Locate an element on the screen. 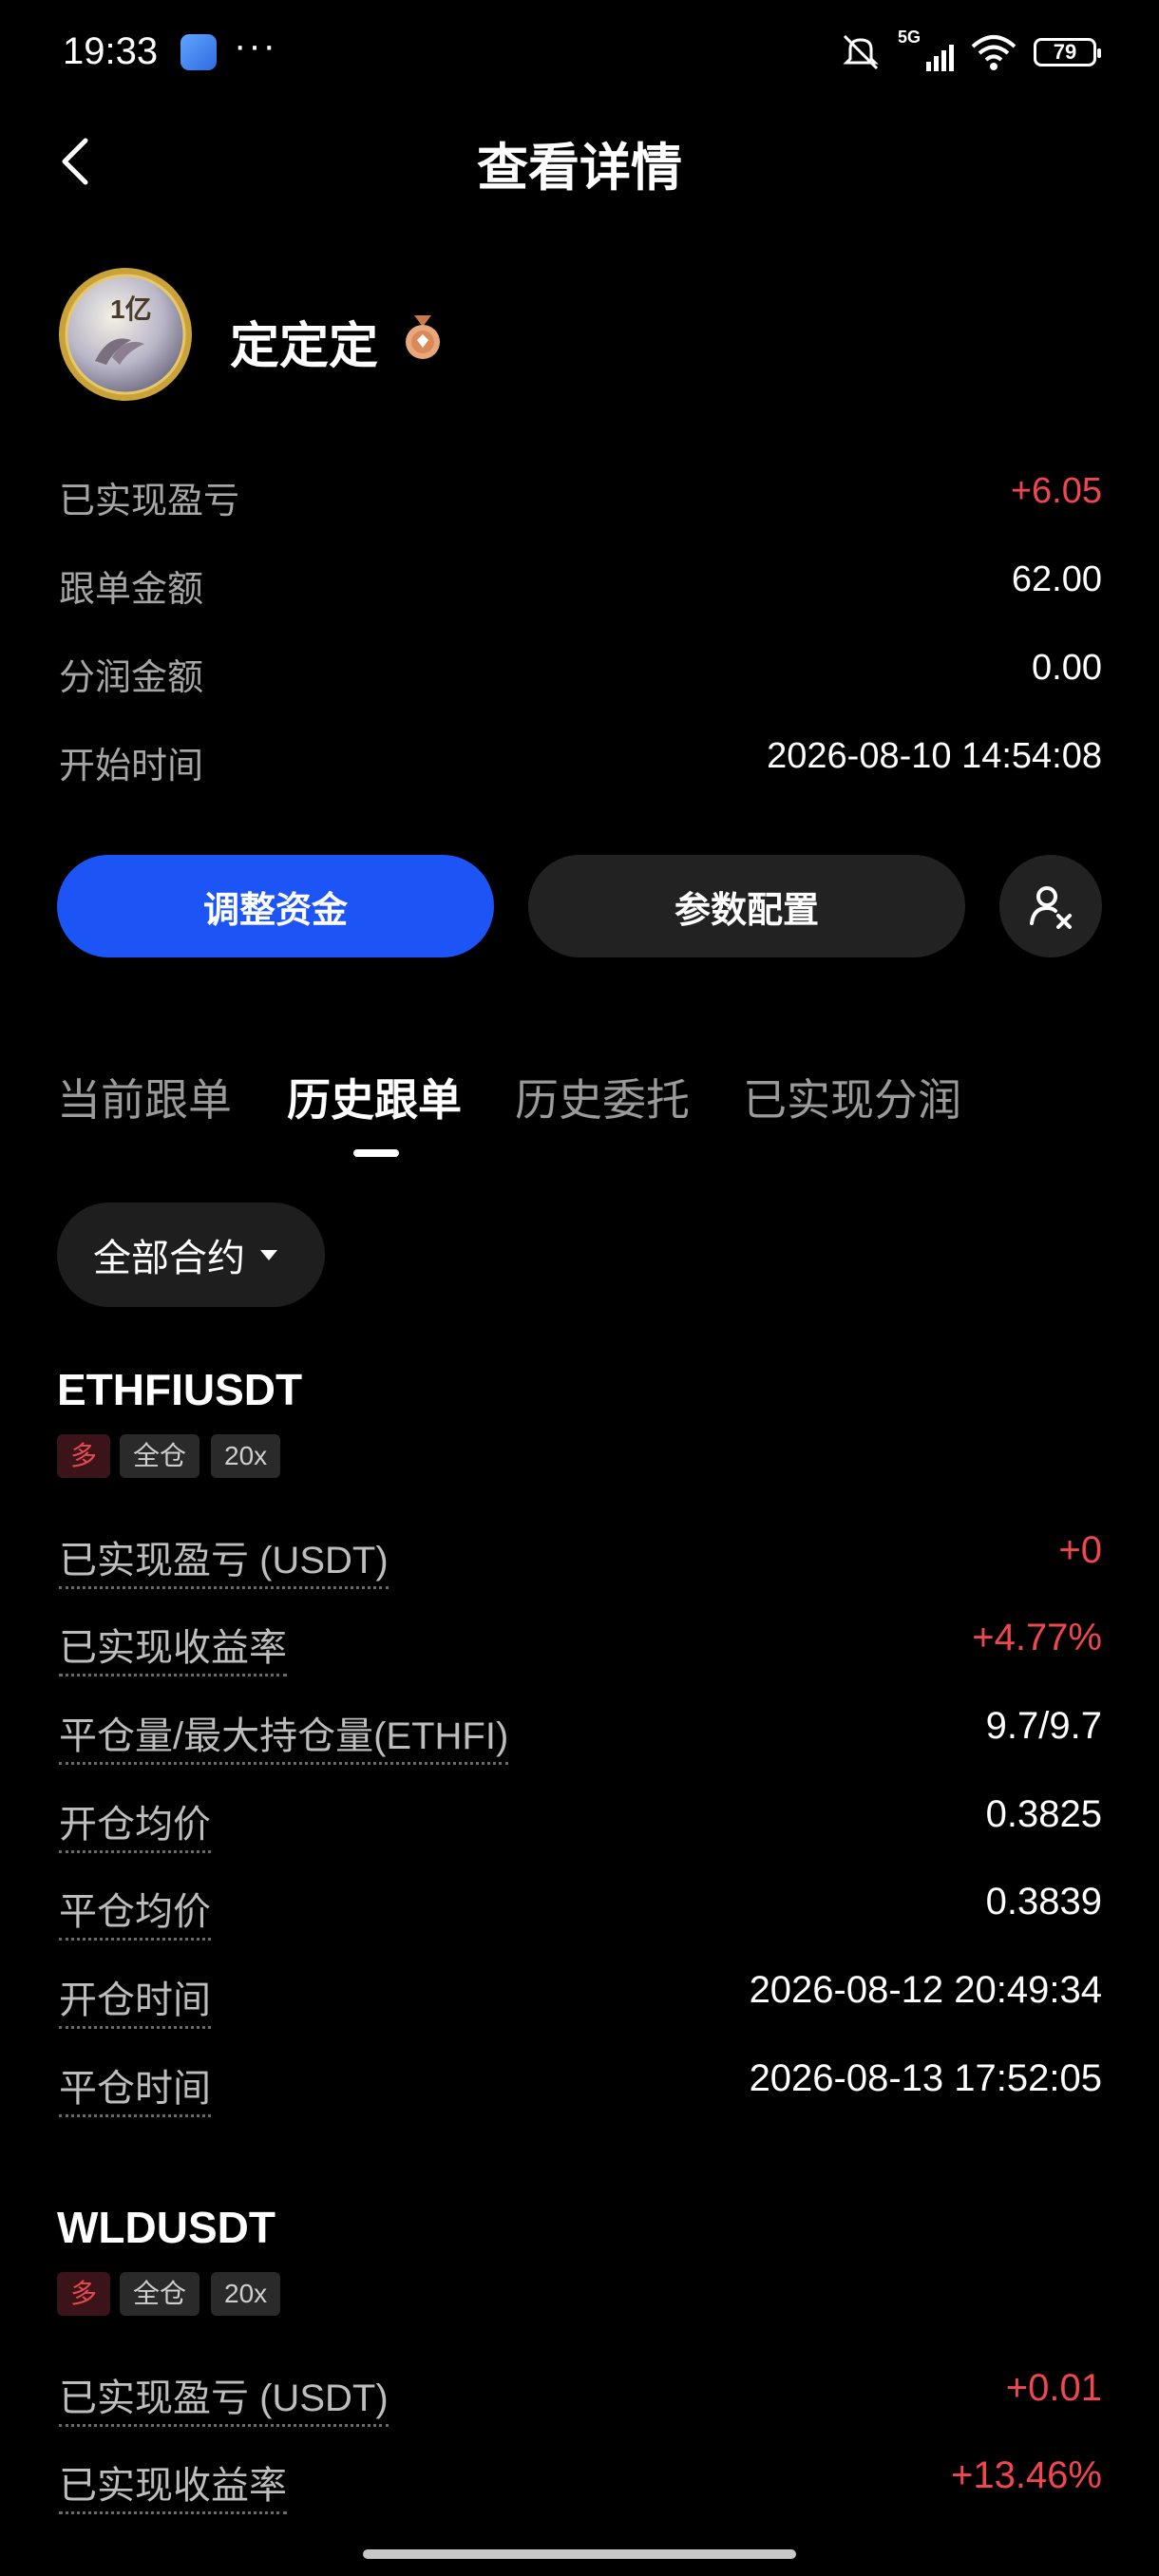  close-max-position-value: 9.7/9.7 is located at coordinates (1043, 1726).